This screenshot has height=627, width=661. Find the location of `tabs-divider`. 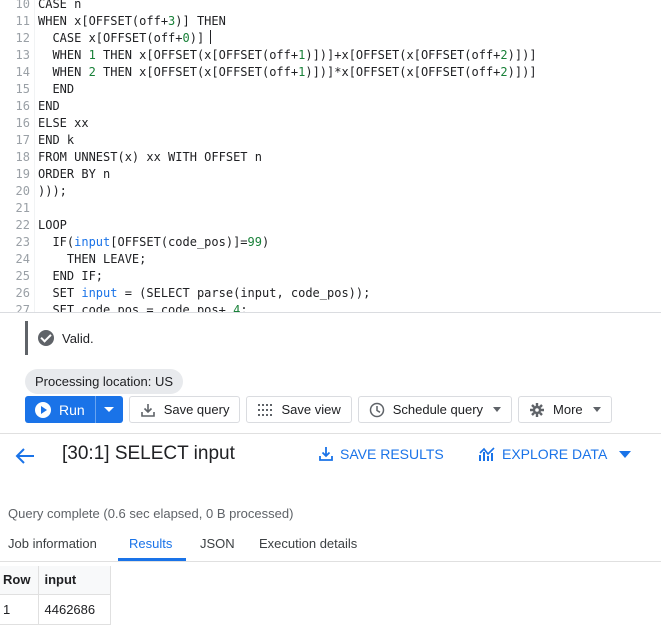

tabs-divider is located at coordinates (330, 561).